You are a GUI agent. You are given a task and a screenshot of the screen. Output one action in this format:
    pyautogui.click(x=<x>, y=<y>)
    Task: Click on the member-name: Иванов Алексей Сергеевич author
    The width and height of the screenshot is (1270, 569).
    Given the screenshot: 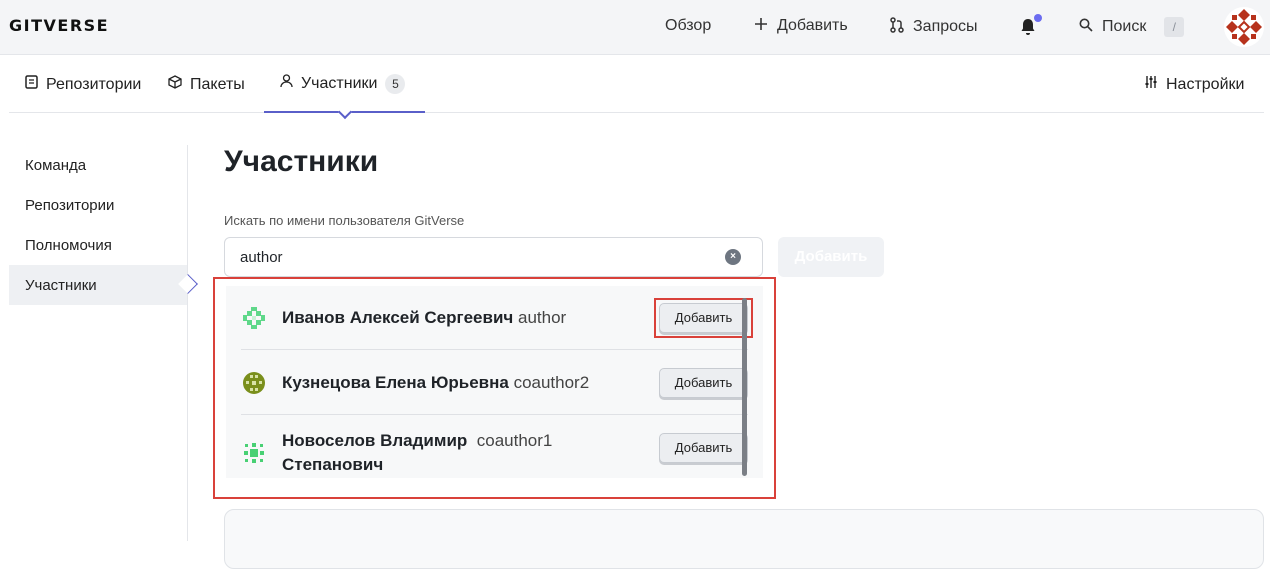 What is the action you would take?
    pyautogui.click(x=424, y=317)
    